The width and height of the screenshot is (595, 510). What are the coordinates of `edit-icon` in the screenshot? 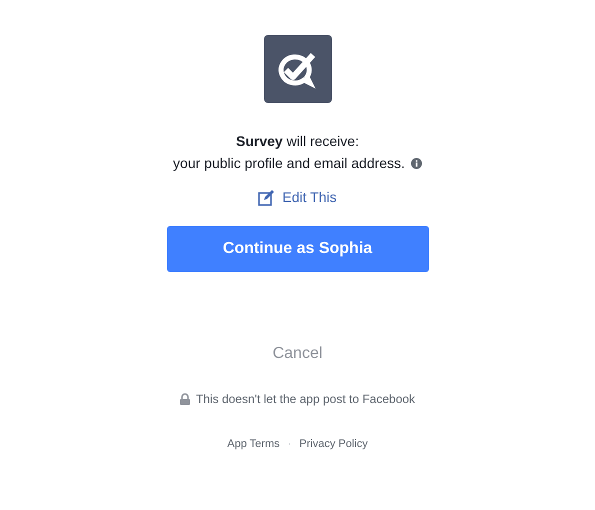 It's located at (266, 198).